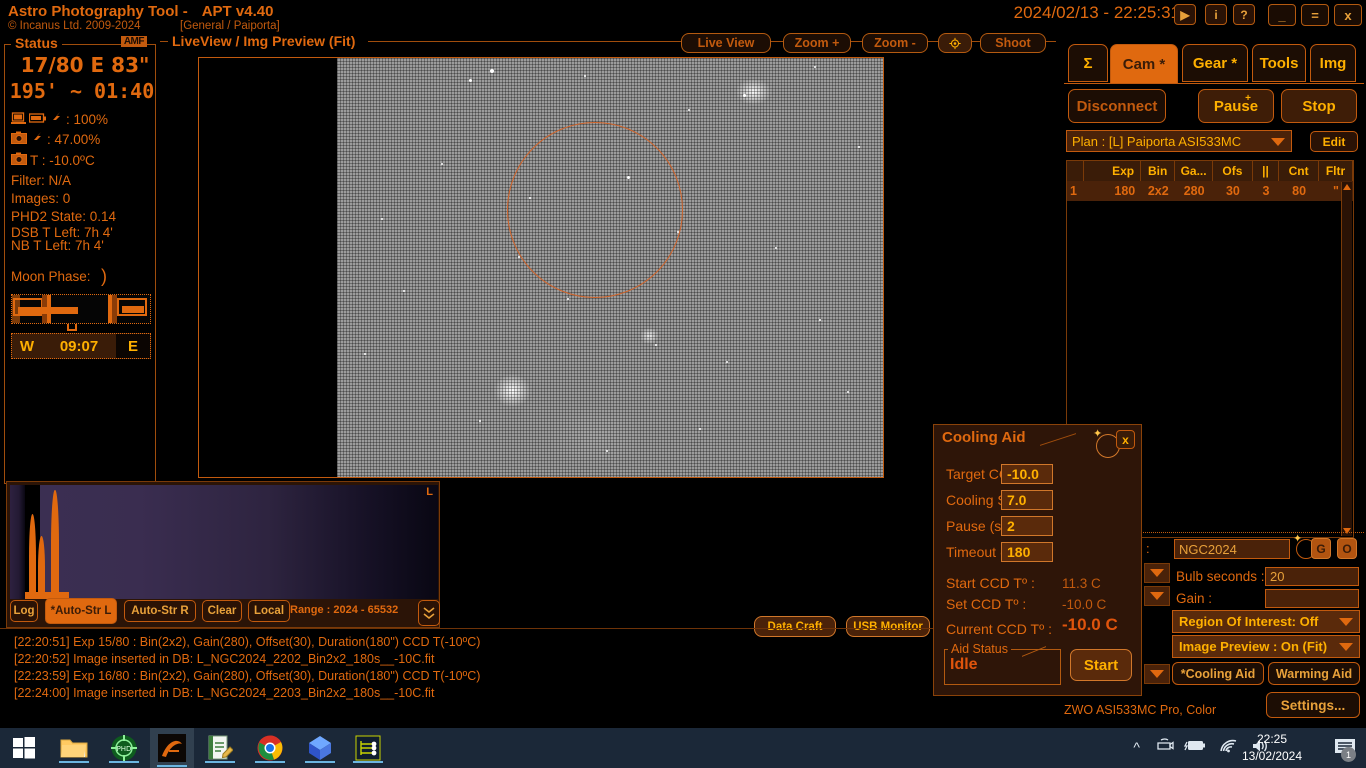 This screenshot has width=1366, height=768. What do you see at coordinates (64, 216) in the screenshot?
I see `status-phd2: PHD2 State: 0.14` at bounding box center [64, 216].